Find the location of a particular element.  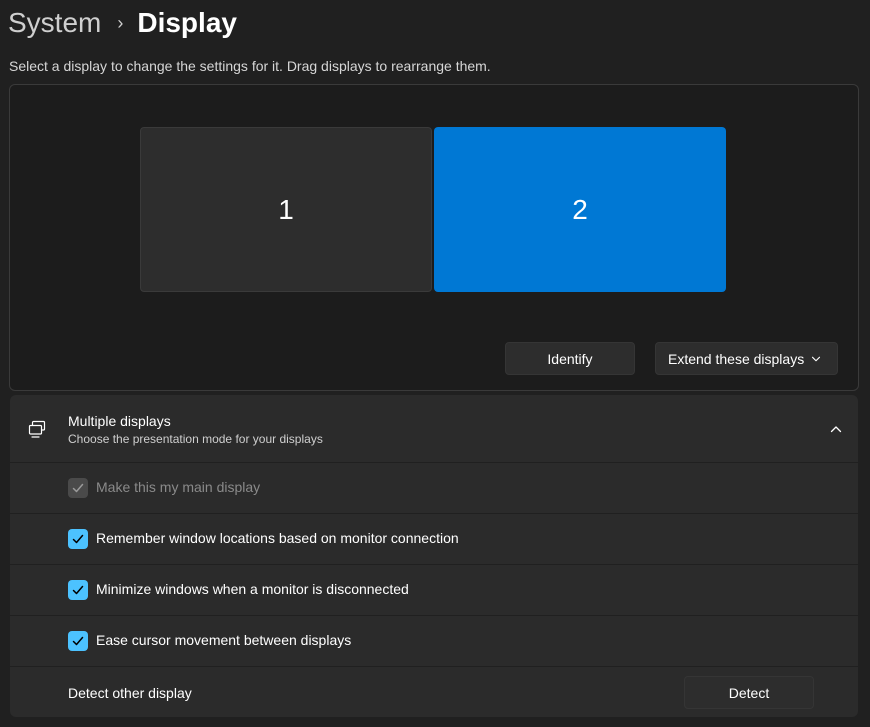

page-title: Display is located at coordinates (187, 22).